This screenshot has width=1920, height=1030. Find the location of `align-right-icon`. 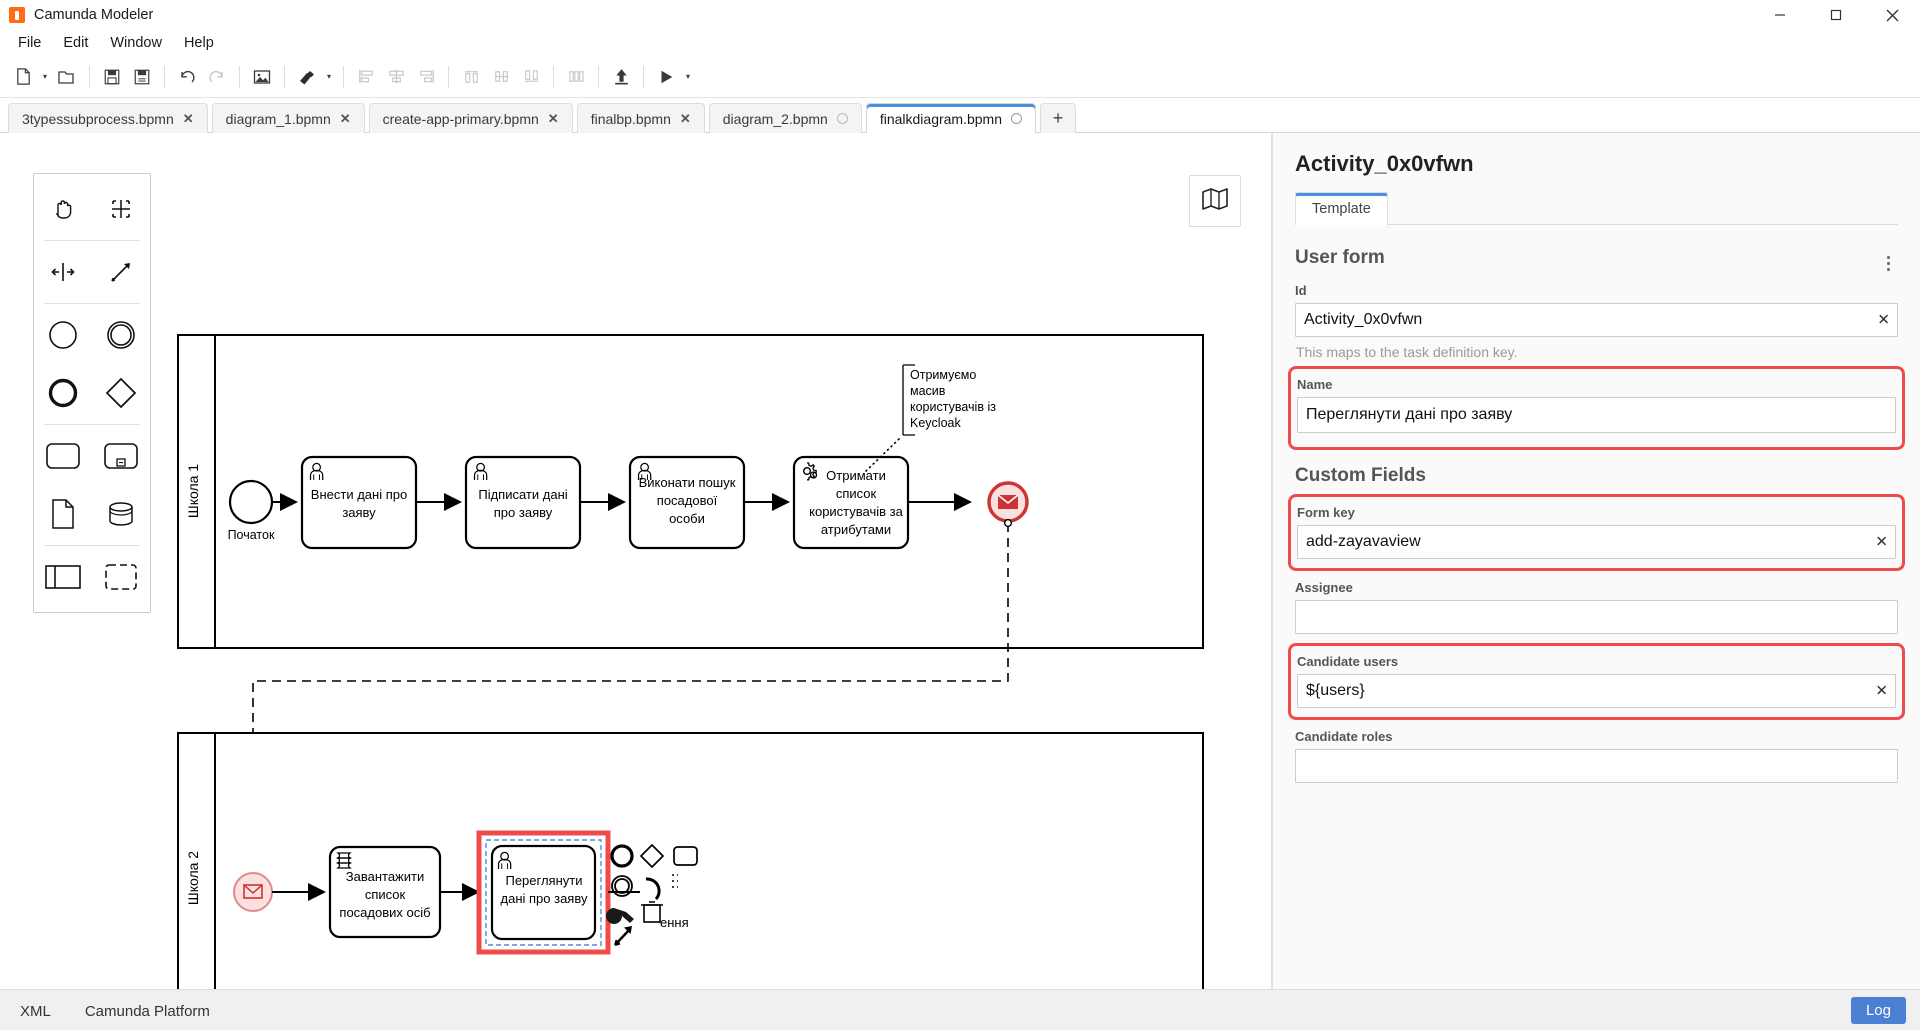

align-right-icon is located at coordinates (426, 77).